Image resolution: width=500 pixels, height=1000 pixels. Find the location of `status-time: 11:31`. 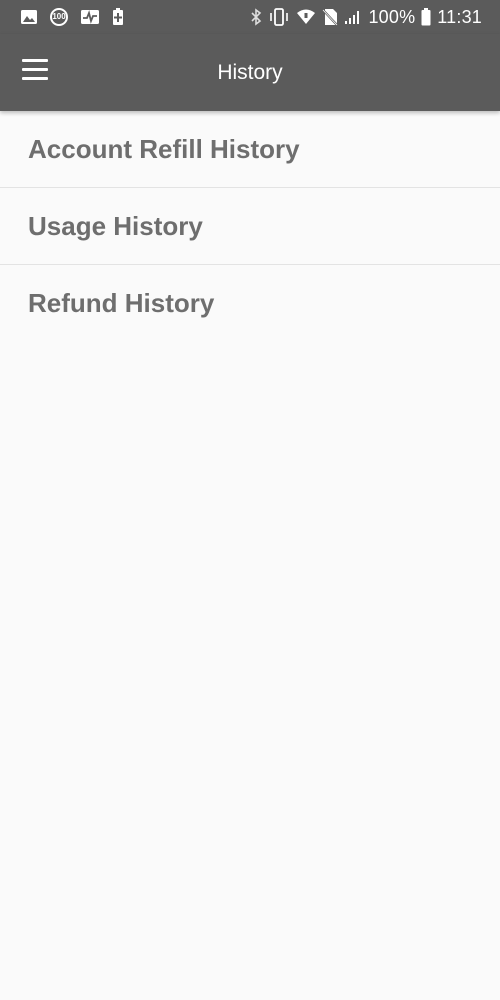

status-time: 11:31 is located at coordinates (459, 16).